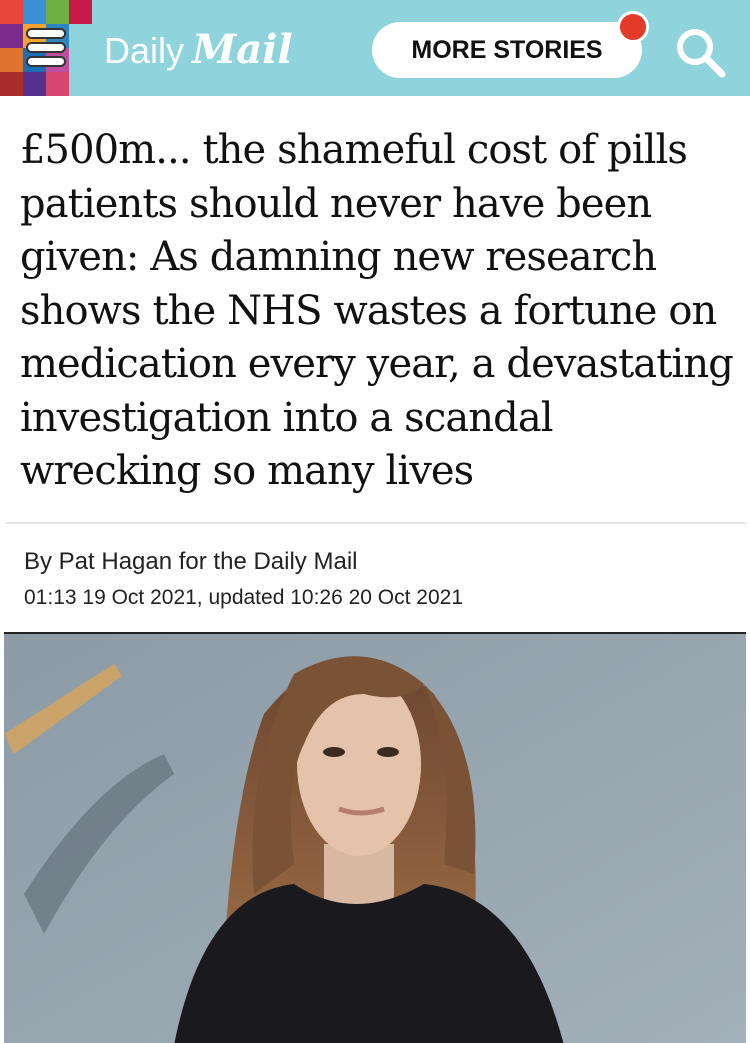 The width and height of the screenshot is (750, 1043). I want to click on hamburger-menu-icon, so click(46, 48).